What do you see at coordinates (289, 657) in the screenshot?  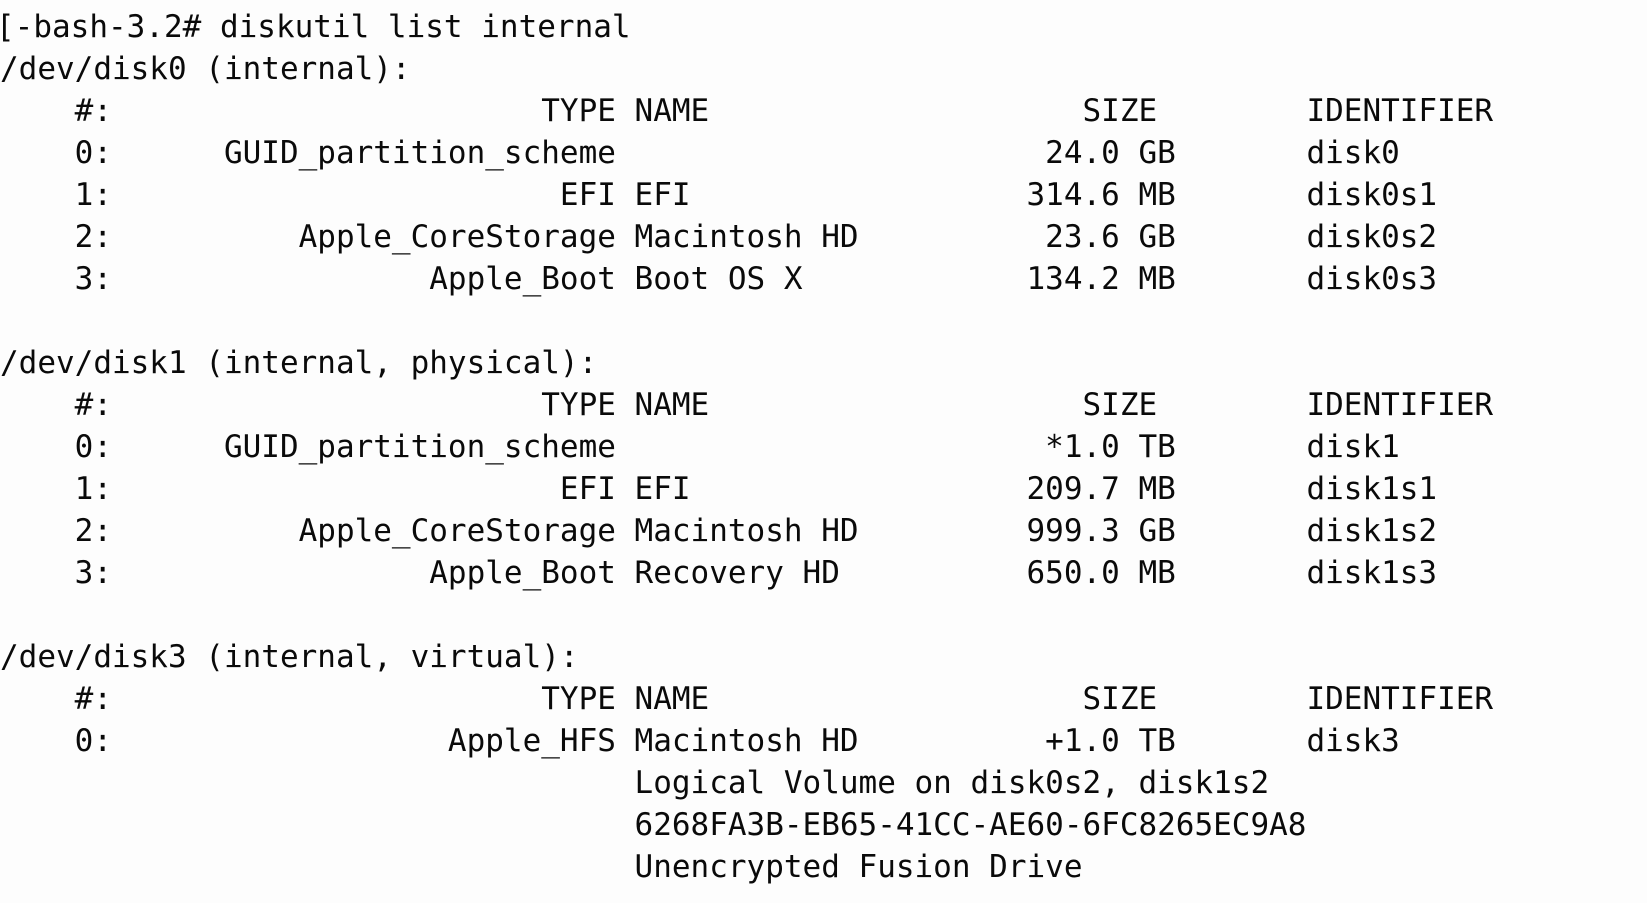 I see `device-header: /dev/disk3 (internal, virtual):` at bounding box center [289, 657].